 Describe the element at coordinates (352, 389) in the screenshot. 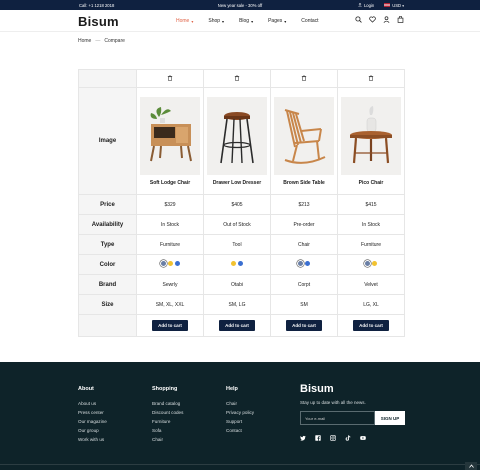

I see `footer-logo: Bisum` at that location.